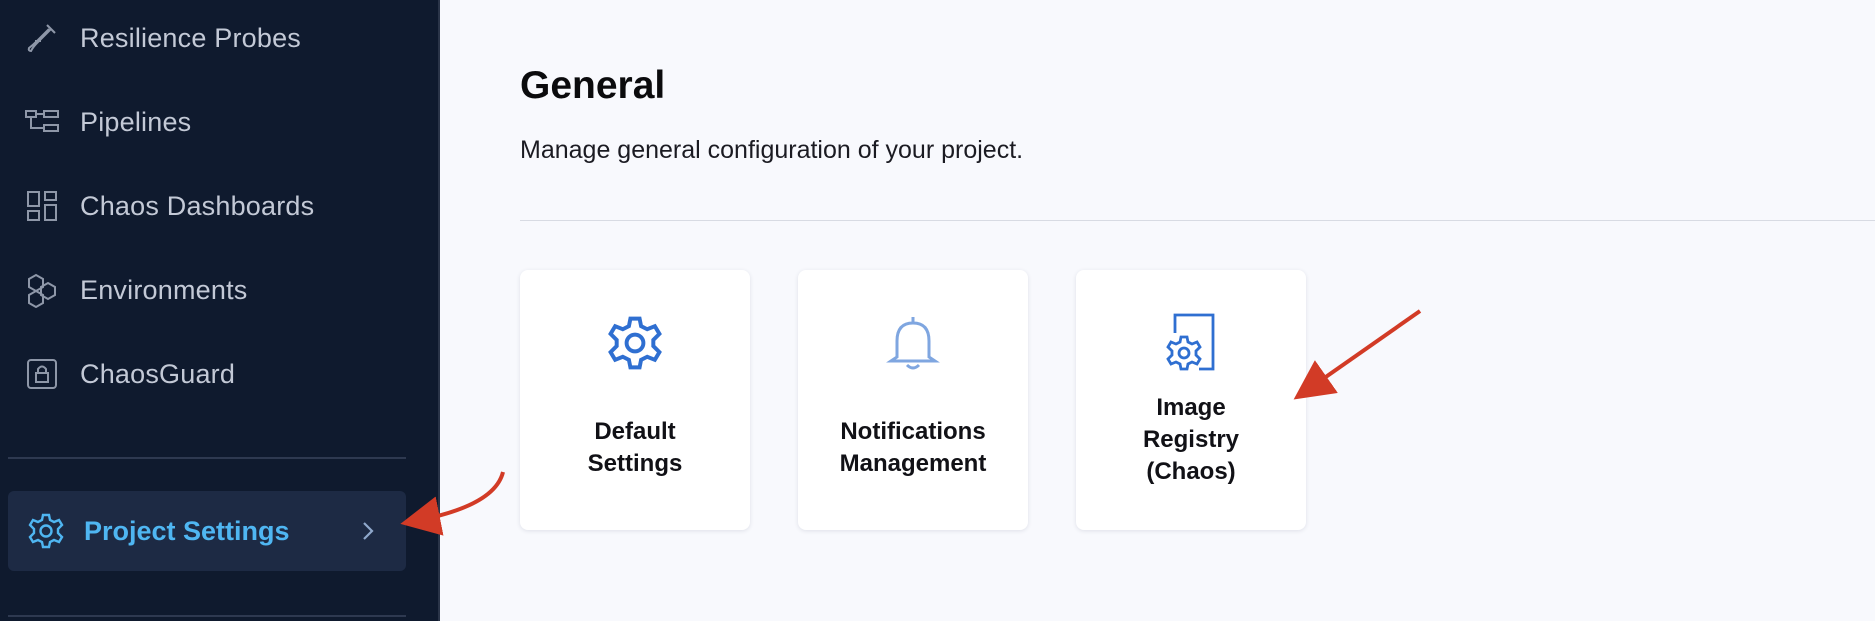 This screenshot has height=621, width=1875. I want to click on hexagons-icon, so click(42, 290).